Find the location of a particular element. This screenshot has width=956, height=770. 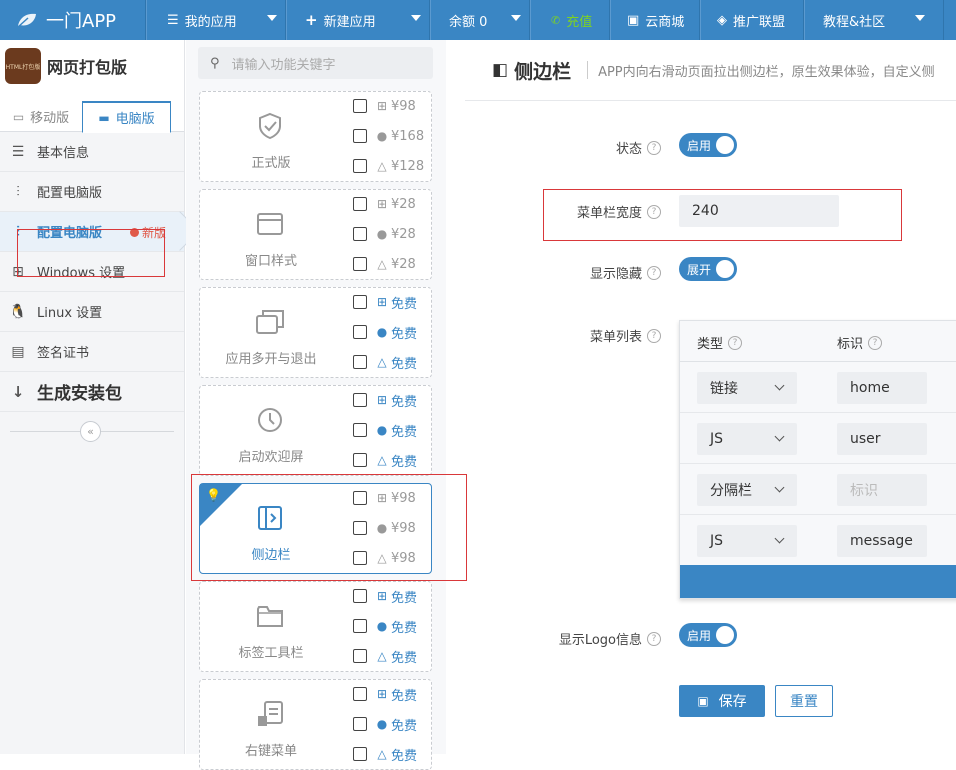

feature-card-context-menu: 右键菜单 ⊞ 免费 ● 免费 △ 免费 is located at coordinates (315, 724).